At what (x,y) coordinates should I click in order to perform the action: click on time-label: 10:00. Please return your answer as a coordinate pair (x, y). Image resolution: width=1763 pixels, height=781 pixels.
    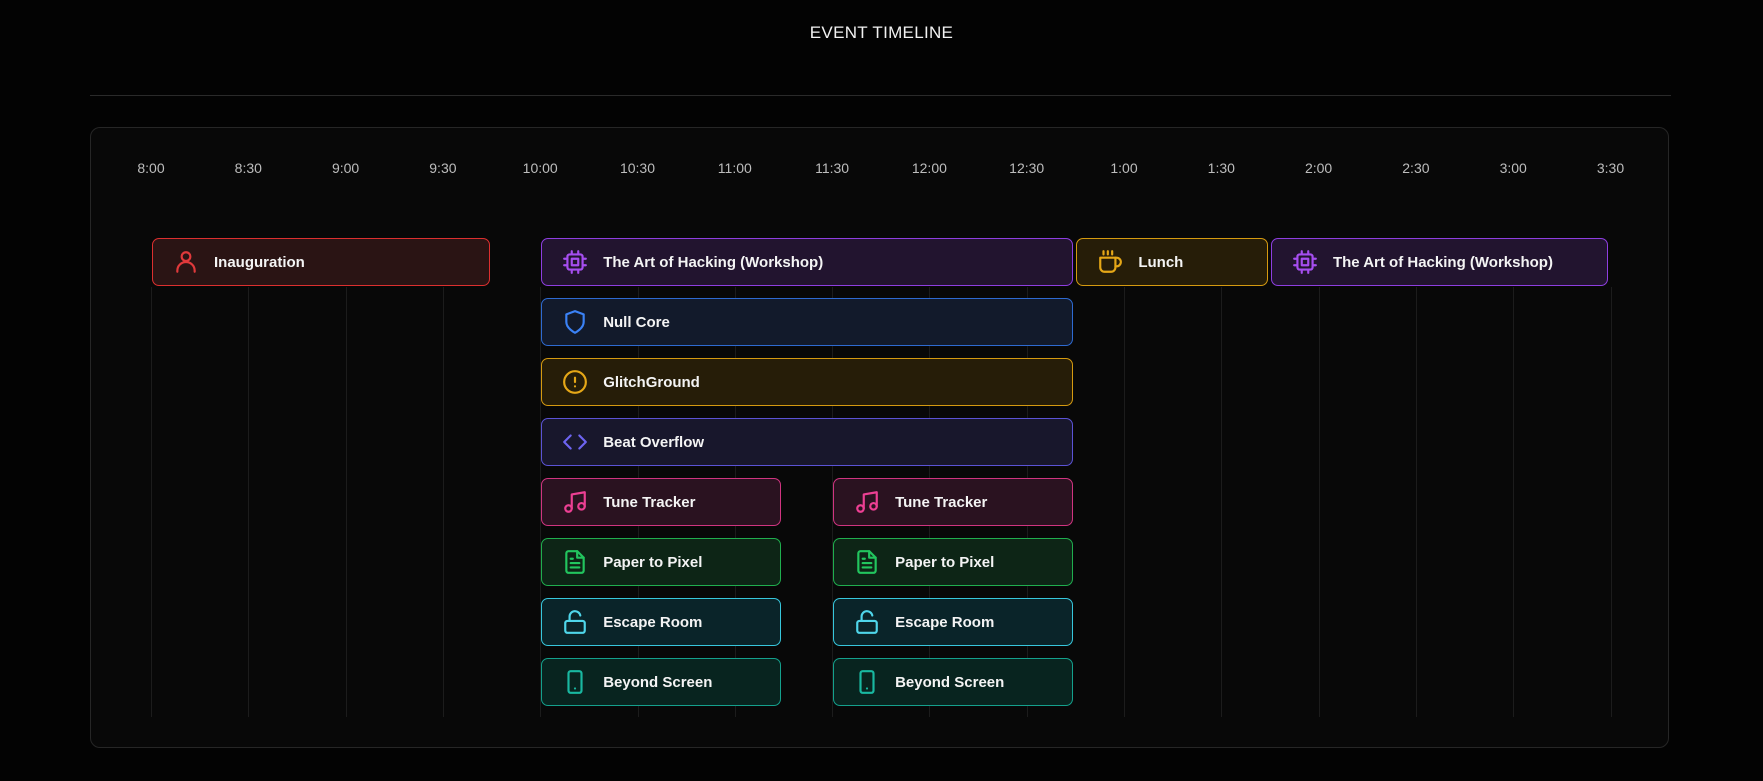
    Looking at the image, I should click on (540, 168).